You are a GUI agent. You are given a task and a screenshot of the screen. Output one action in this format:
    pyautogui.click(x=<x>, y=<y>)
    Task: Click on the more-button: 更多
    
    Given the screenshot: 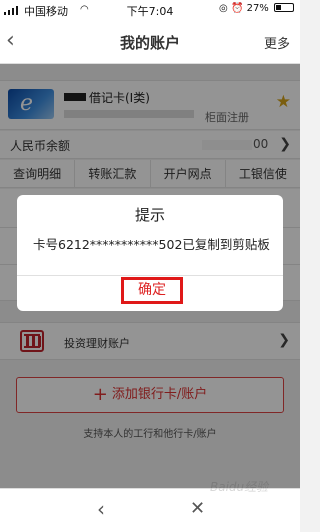 What is the action you would take?
    pyautogui.click(x=277, y=42)
    